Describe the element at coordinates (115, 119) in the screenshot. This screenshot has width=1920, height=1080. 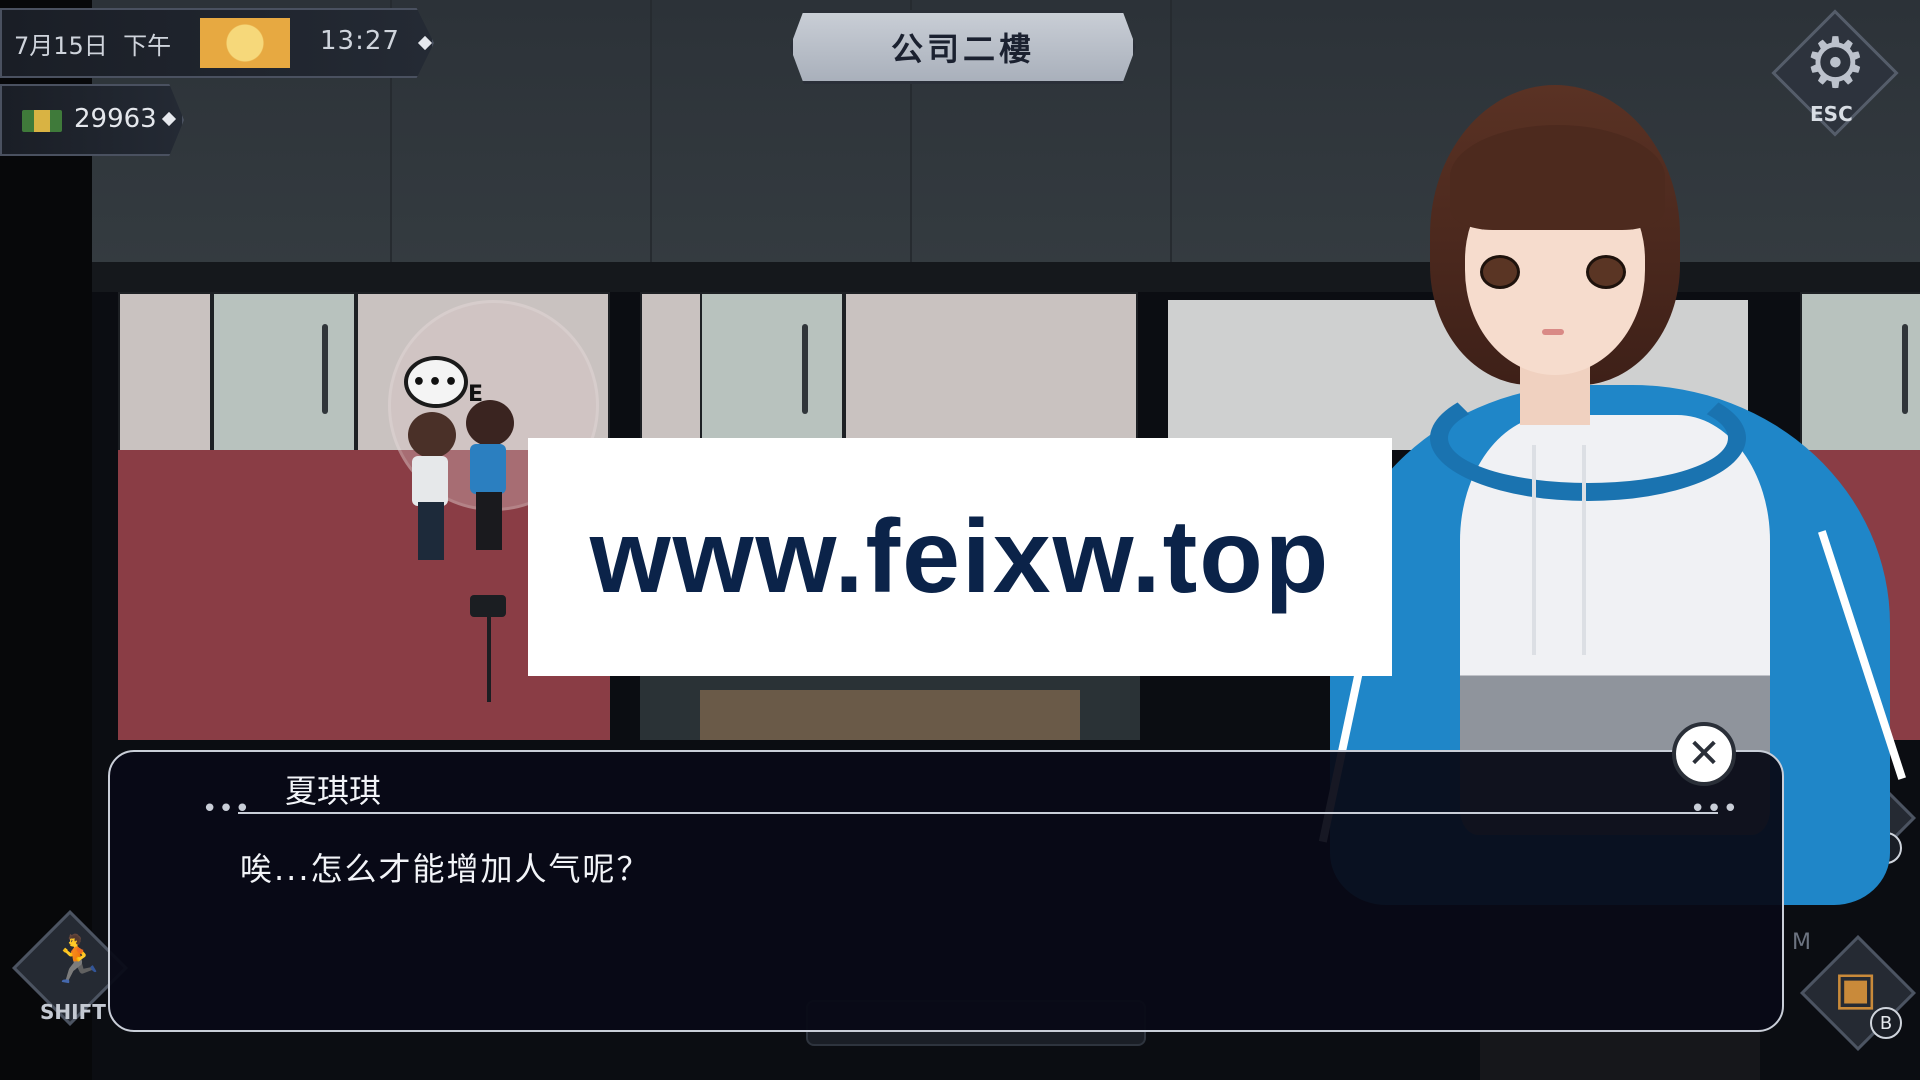
I see `money-amount: 29963` at that location.